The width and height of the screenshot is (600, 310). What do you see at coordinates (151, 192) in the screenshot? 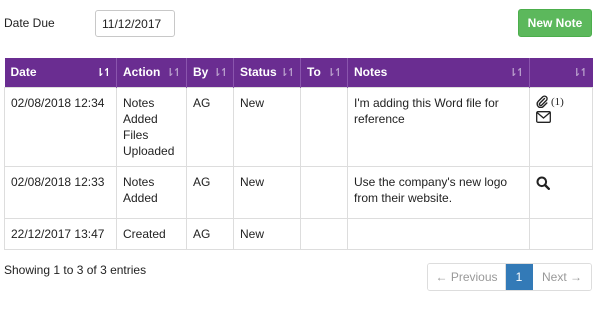
I see `cell-action: Notes Added` at bounding box center [151, 192].